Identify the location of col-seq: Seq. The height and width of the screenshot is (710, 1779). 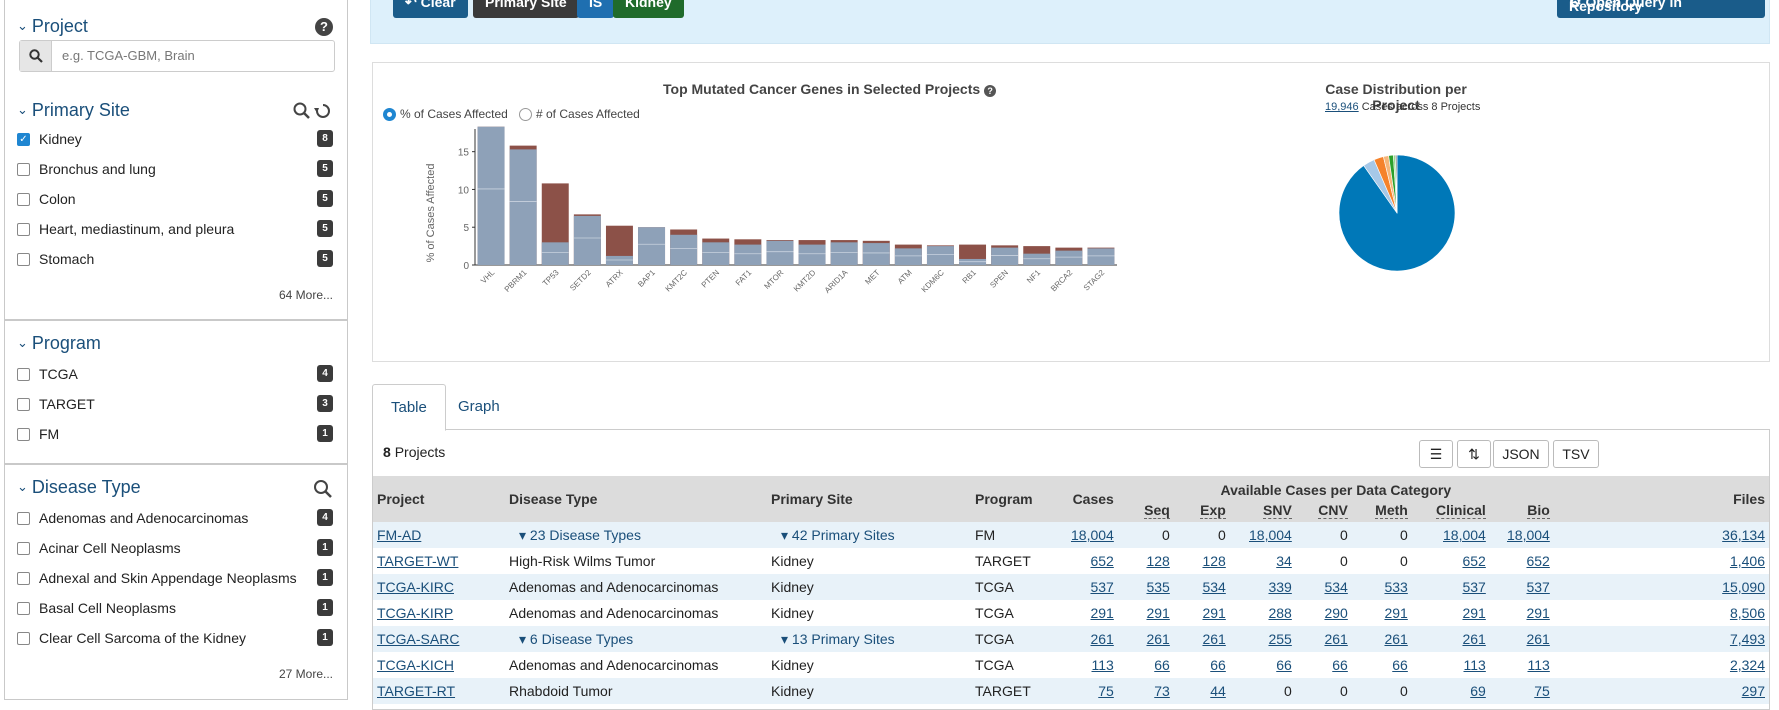
(1146, 510).